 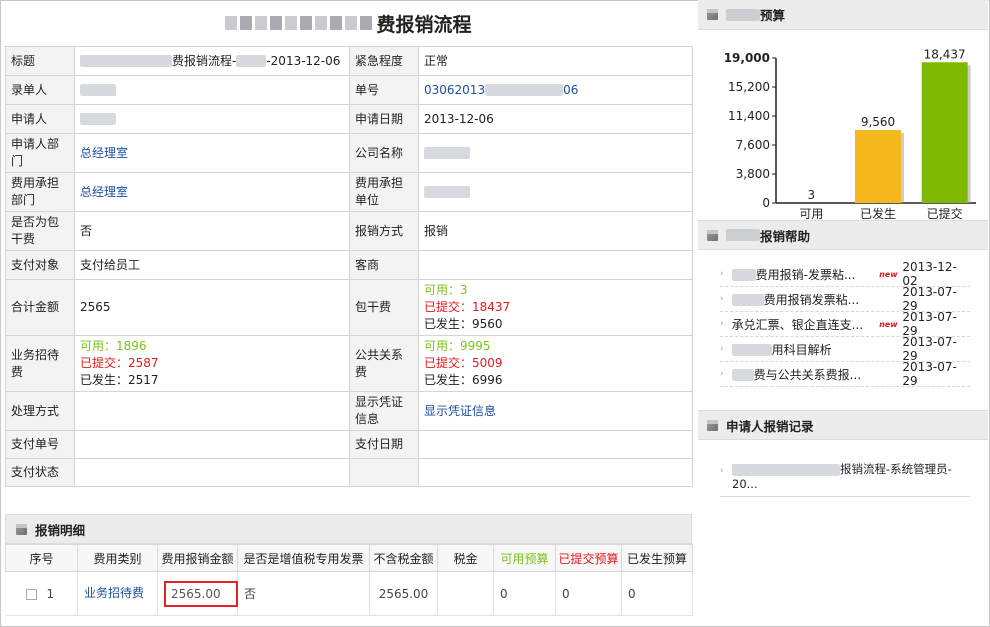 I want to click on lump-submitted: 已提交：18437, so click(x=467, y=307).